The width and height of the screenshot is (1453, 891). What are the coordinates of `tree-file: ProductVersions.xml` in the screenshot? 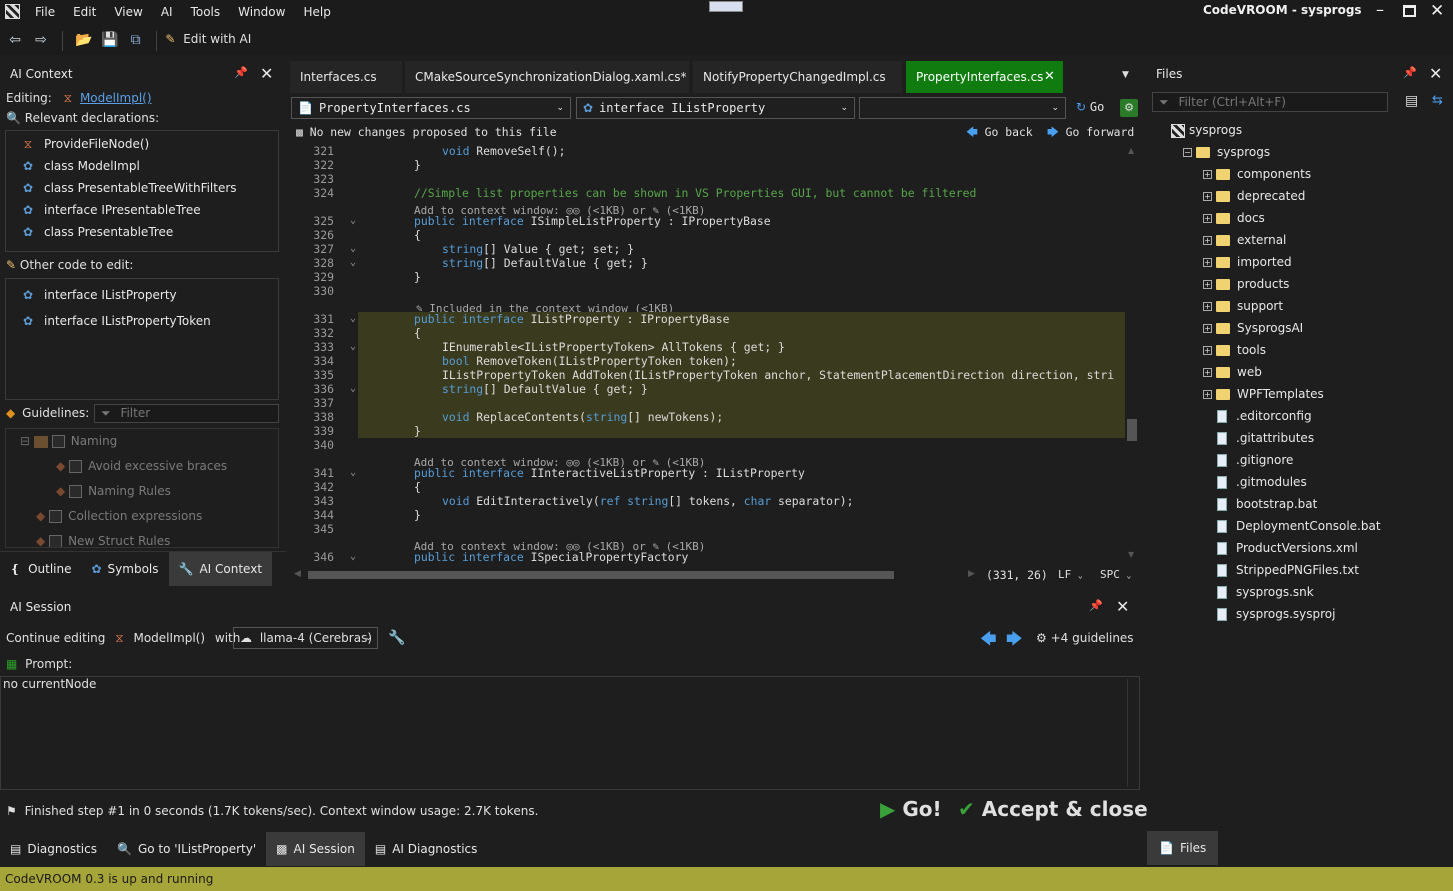 It's located at (1303, 548).